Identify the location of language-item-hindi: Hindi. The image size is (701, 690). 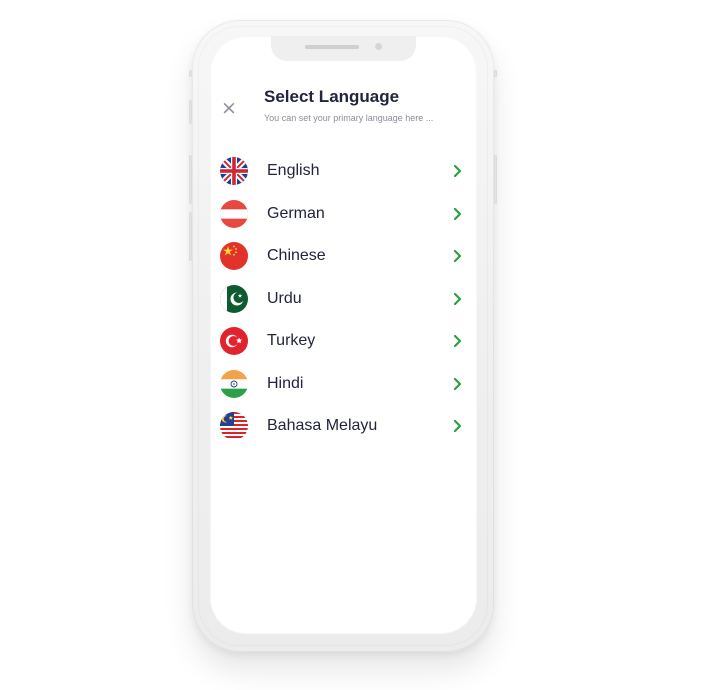
(342, 384).